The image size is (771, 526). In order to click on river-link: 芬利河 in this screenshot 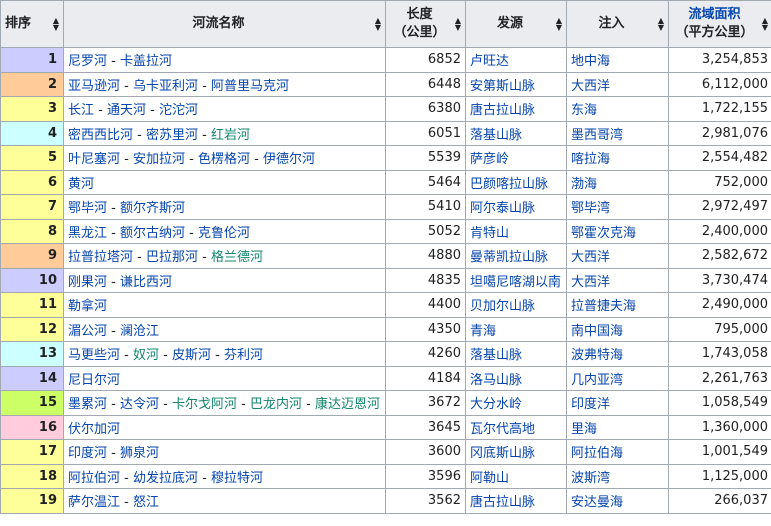, I will do `click(243, 355)`.